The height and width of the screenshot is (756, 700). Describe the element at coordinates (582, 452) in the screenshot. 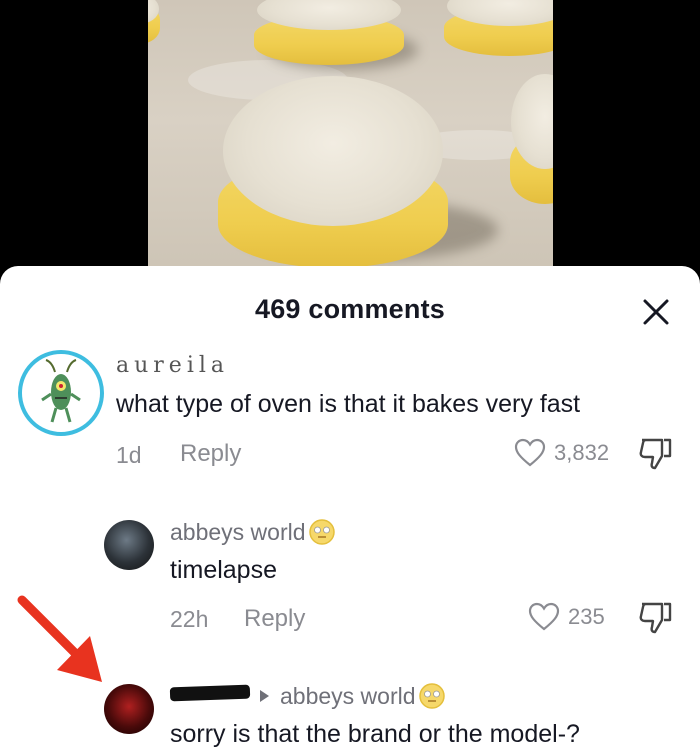

I see `like-count: 3,832` at that location.